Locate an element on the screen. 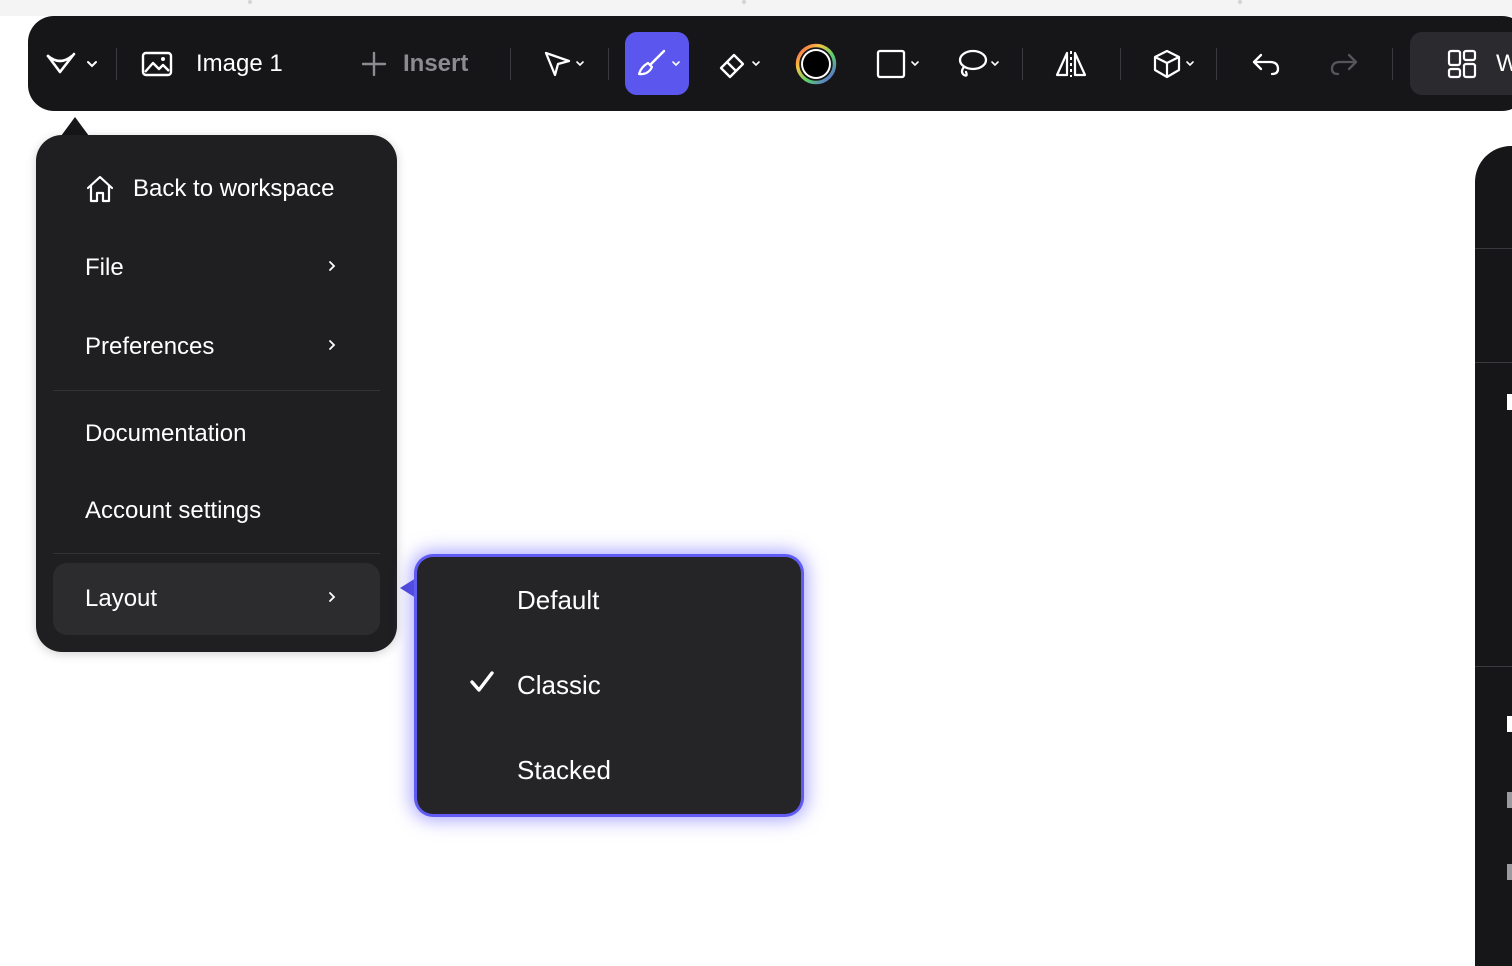  image-icon is located at coordinates (157, 64).